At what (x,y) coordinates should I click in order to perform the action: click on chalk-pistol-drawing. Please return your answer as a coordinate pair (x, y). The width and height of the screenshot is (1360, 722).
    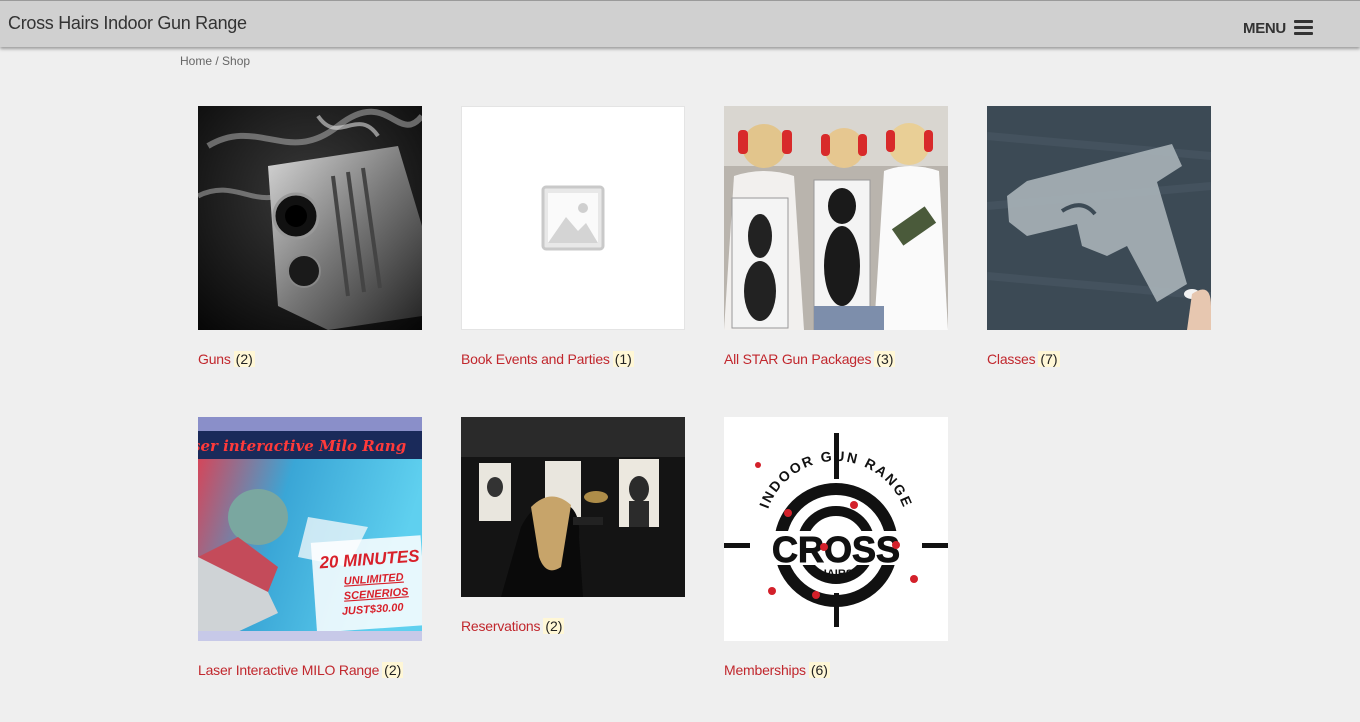
    Looking at the image, I should click on (1099, 218).